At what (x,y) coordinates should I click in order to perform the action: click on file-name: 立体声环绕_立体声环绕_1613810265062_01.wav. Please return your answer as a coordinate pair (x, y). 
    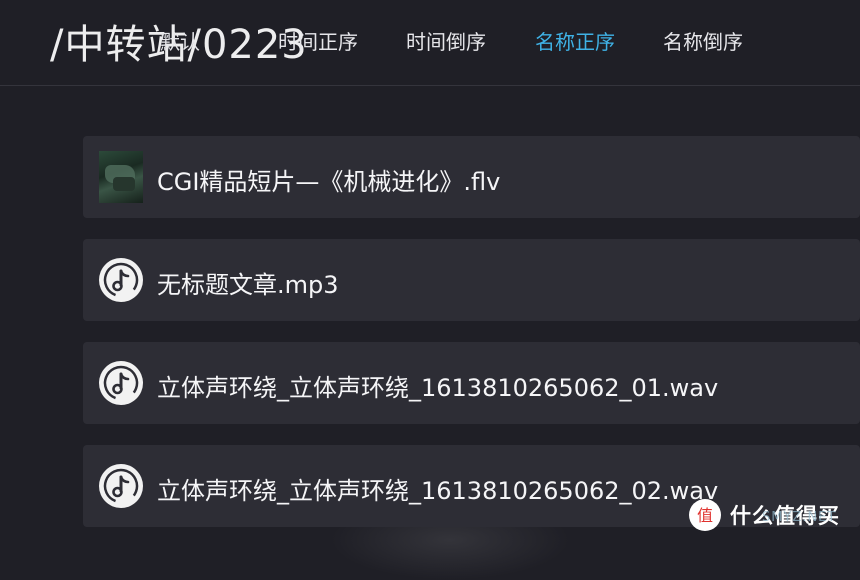
    Looking at the image, I should click on (438, 388).